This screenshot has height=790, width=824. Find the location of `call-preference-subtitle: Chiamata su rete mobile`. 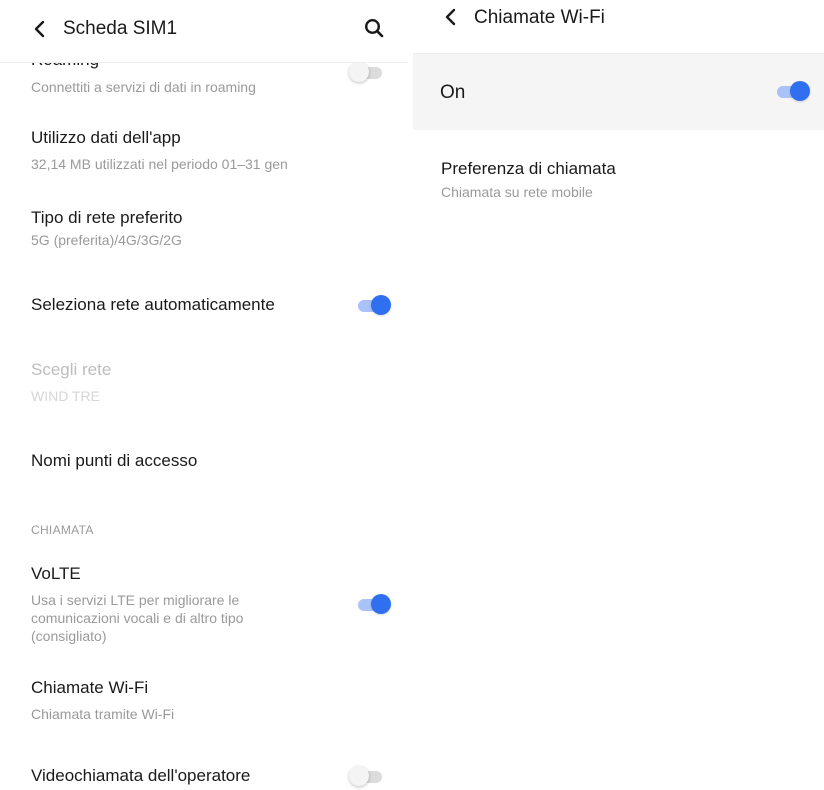

call-preference-subtitle: Chiamata su rete mobile is located at coordinates (517, 192).